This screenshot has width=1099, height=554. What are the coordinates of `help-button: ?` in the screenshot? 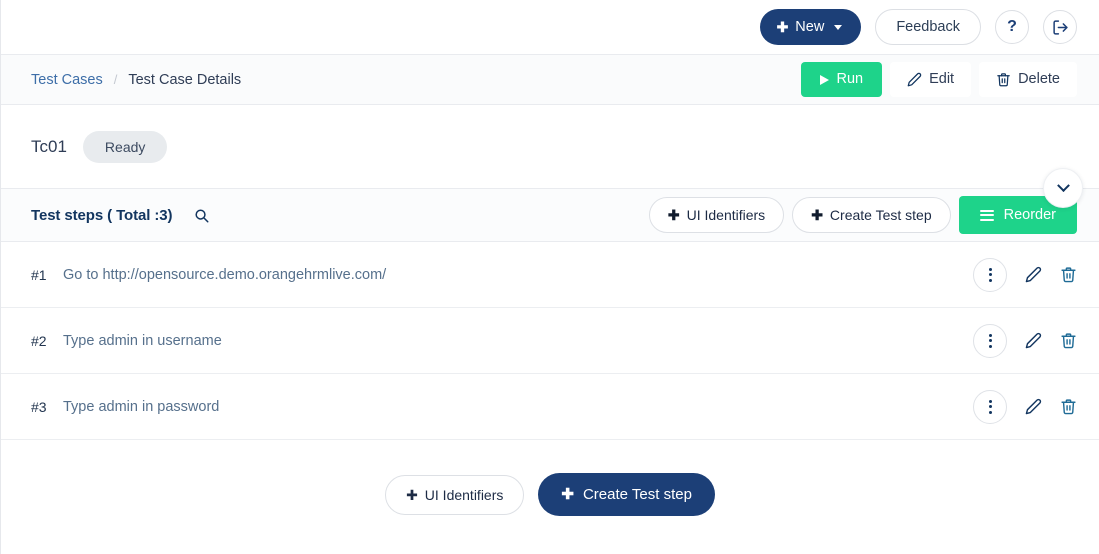 It's located at (1012, 27).